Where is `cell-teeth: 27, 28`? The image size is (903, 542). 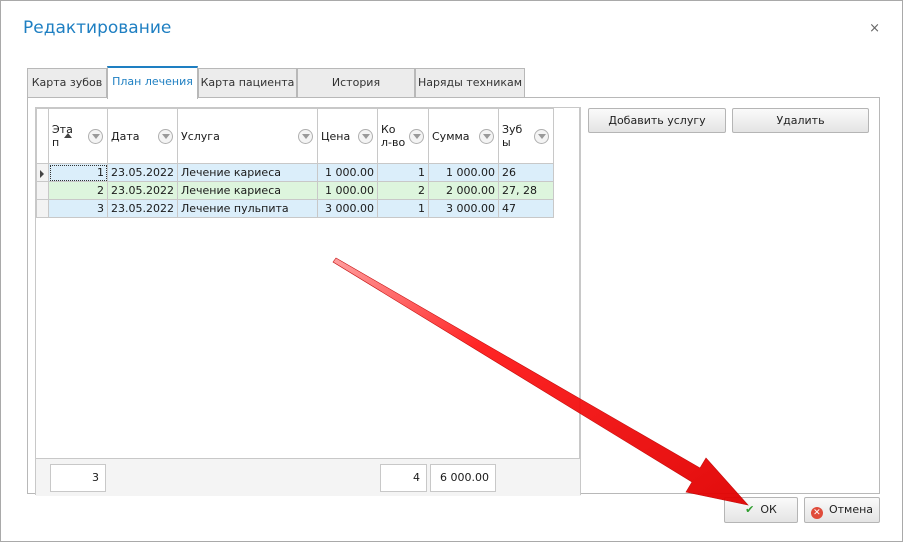 cell-teeth: 27, 28 is located at coordinates (526, 190).